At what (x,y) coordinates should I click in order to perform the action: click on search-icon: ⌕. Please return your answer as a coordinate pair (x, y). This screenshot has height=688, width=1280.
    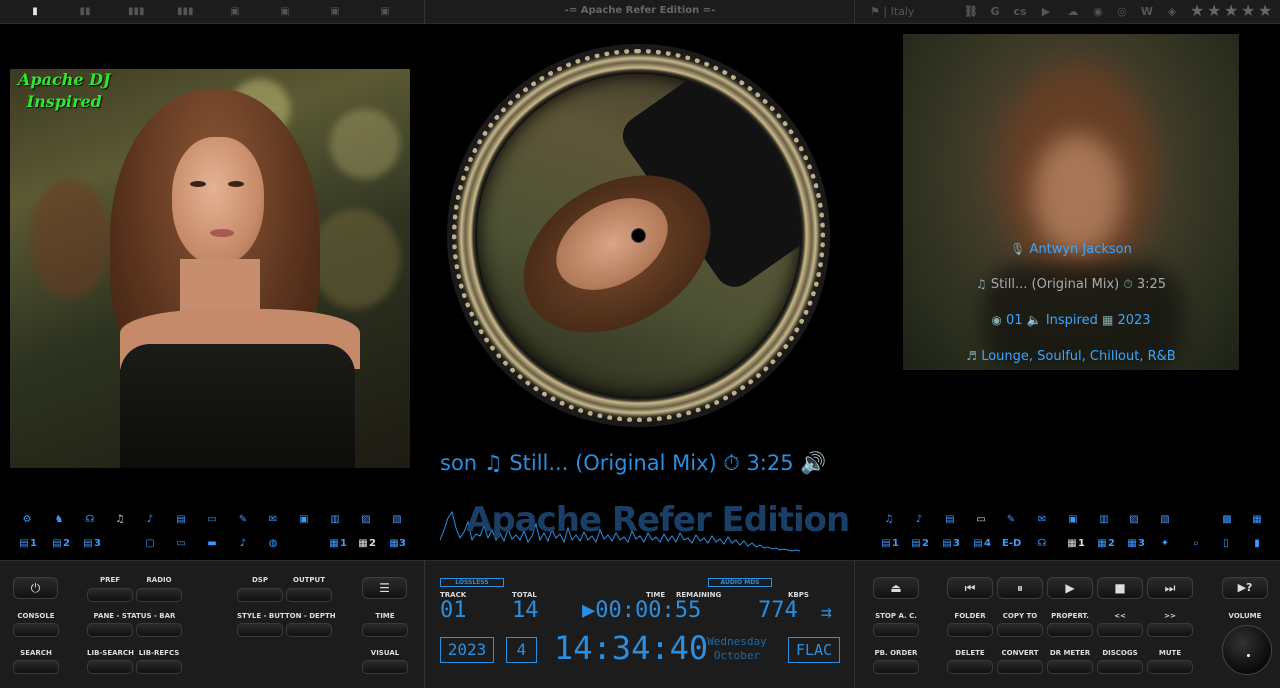
    Looking at the image, I should click on (1196, 544).